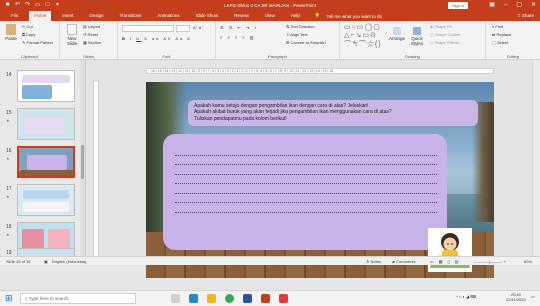 The width and height of the screenshot is (540, 306). What do you see at coordinates (193, 298) in the screenshot?
I see `edge-icon` at bounding box center [193, 298].